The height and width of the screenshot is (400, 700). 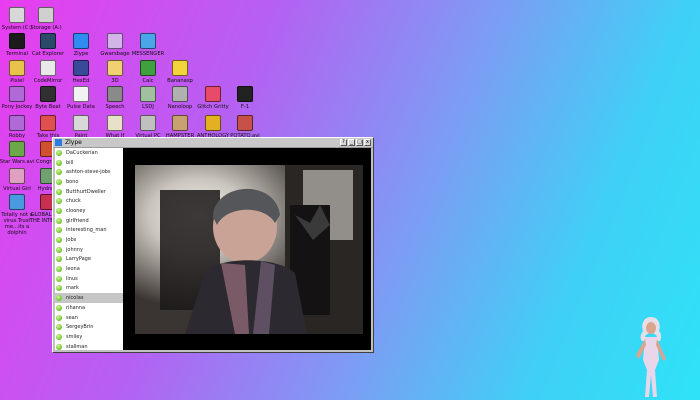 I want to click on star-wars-icon, so click(x=17, y=149).